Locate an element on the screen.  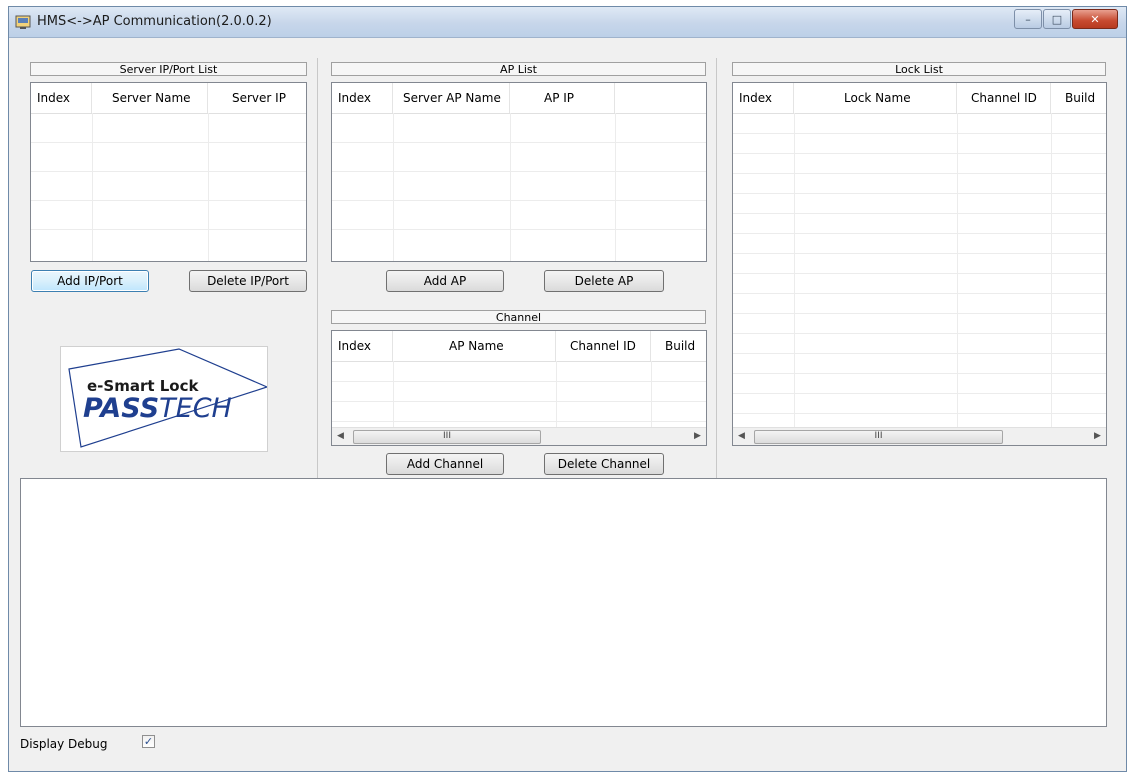
close-icon: ✕ is located at coordinates (1095, 19).